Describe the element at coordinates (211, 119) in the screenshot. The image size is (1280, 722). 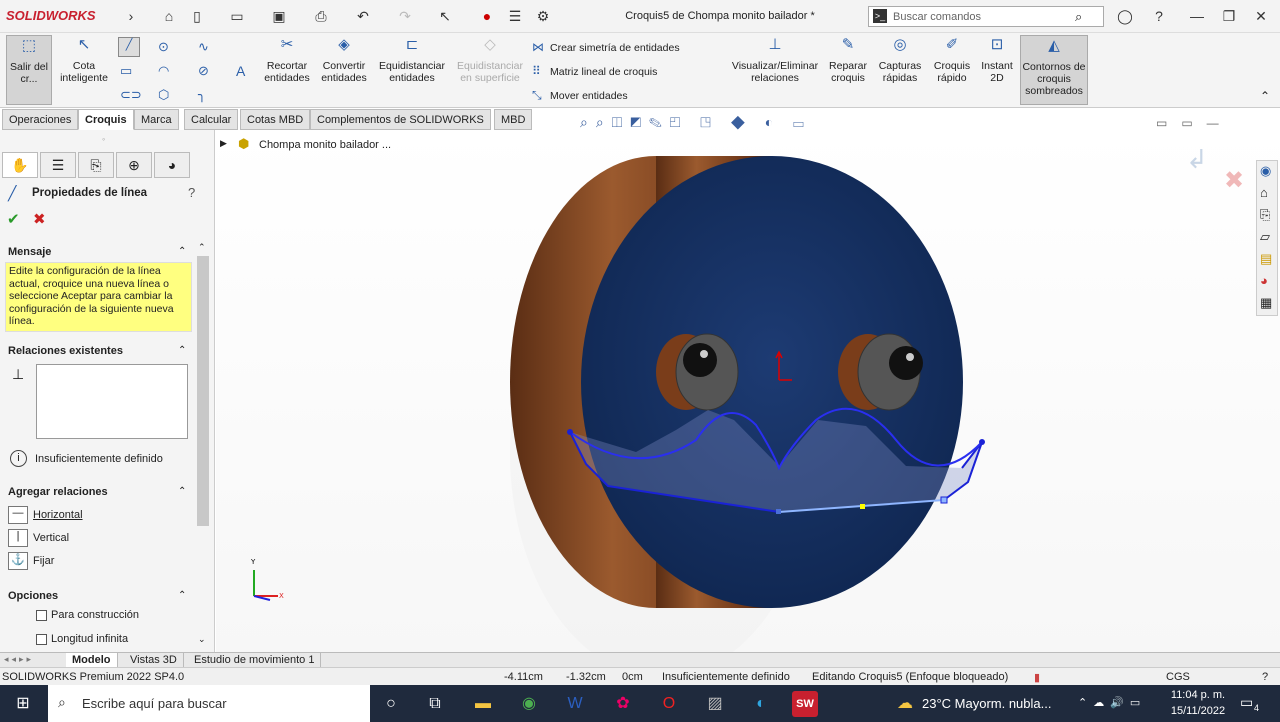
I see `tab-calcular: Calcular` at that location.